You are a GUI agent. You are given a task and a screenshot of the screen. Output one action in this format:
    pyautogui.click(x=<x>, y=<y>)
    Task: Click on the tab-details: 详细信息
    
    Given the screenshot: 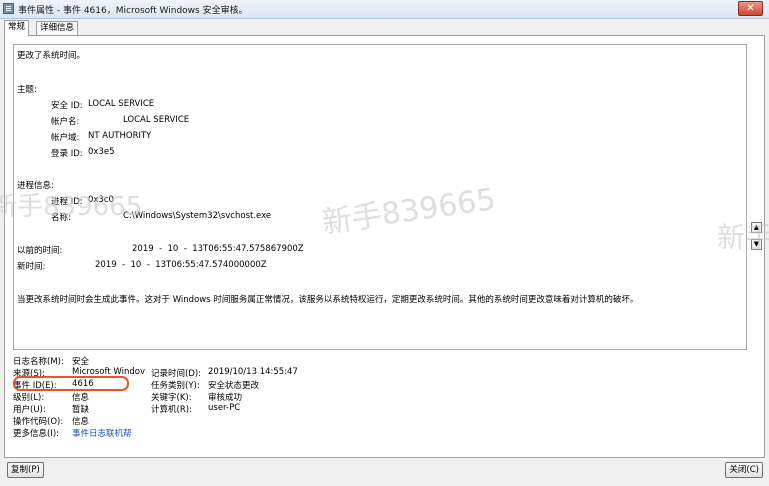 What is the action you would take?
    pyautogui.click(x=57, y=28)
    